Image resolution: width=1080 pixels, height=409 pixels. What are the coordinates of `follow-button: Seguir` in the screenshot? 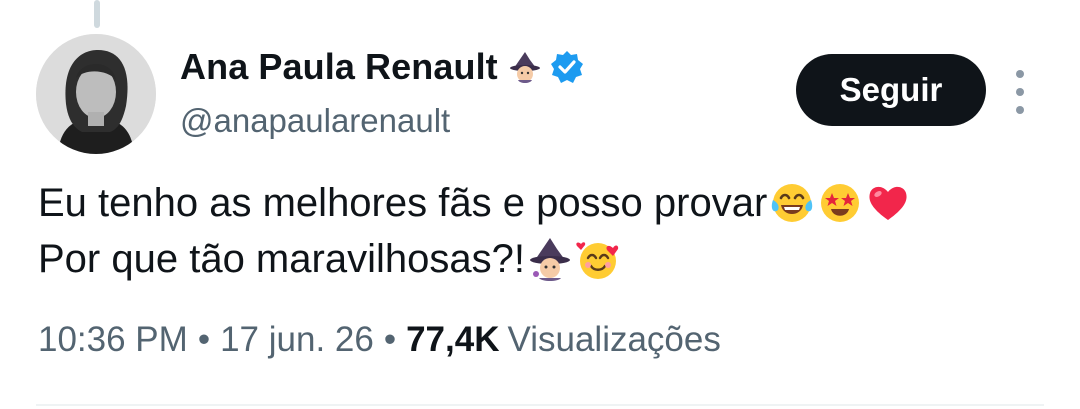 It's located at (891, 90).